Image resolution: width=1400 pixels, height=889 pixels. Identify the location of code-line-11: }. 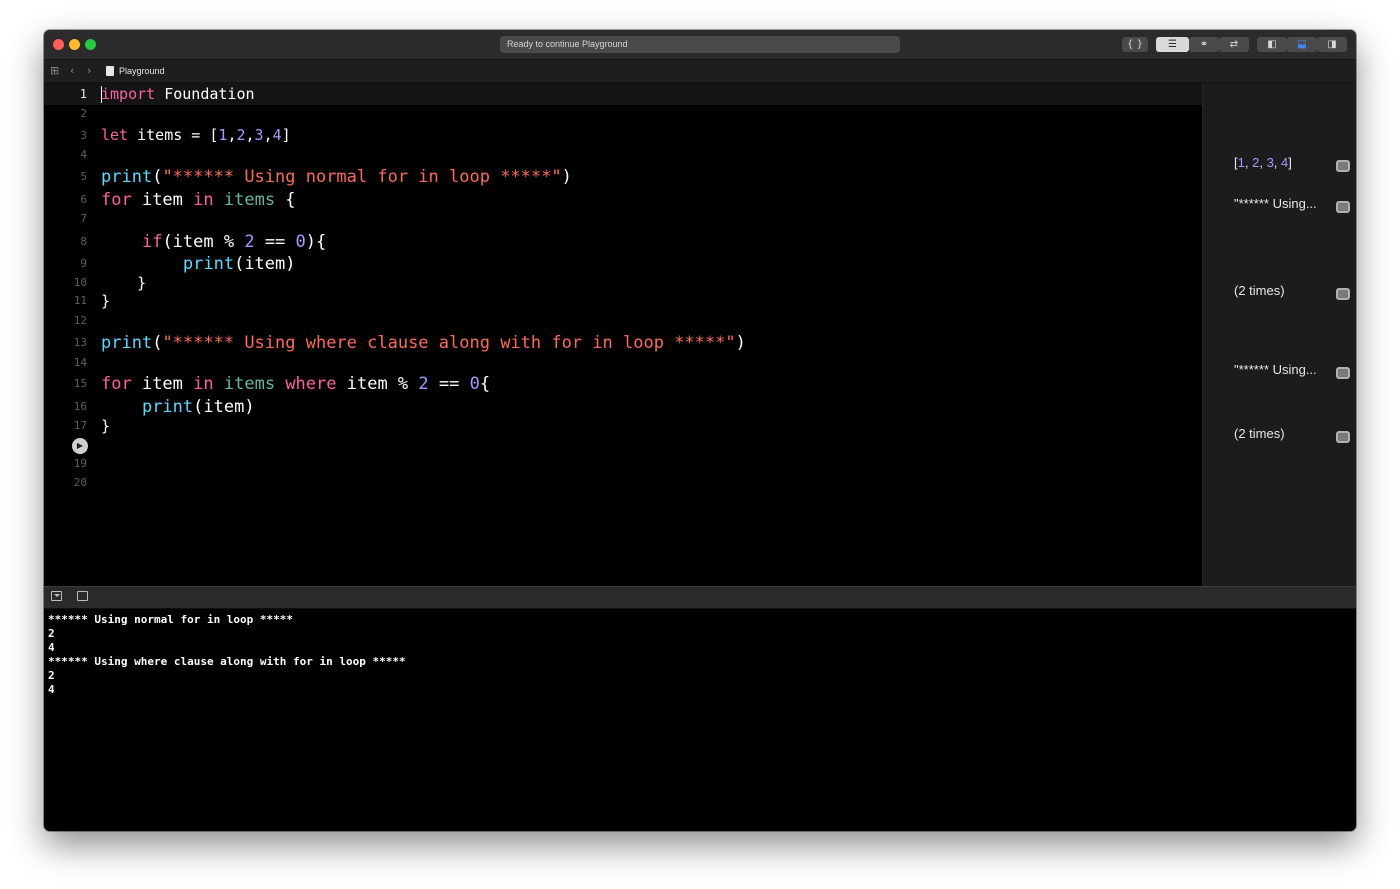
(105, 301).